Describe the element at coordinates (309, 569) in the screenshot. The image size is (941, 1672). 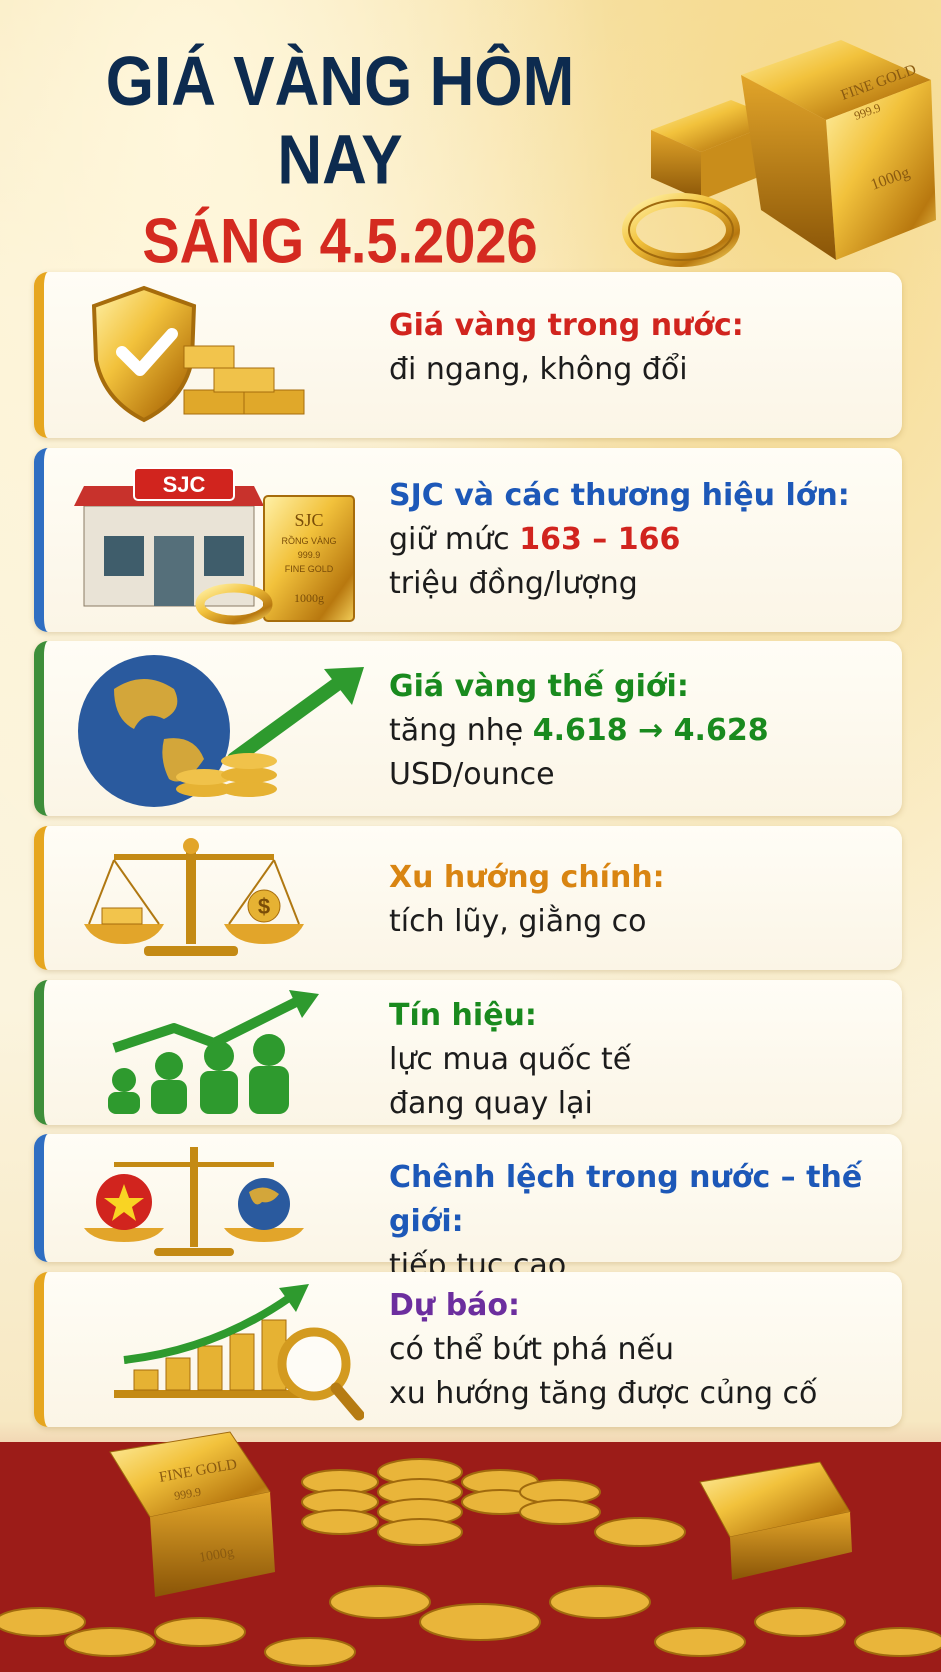
I see `sjc-bar-line3: FINE GOLD` at that location.